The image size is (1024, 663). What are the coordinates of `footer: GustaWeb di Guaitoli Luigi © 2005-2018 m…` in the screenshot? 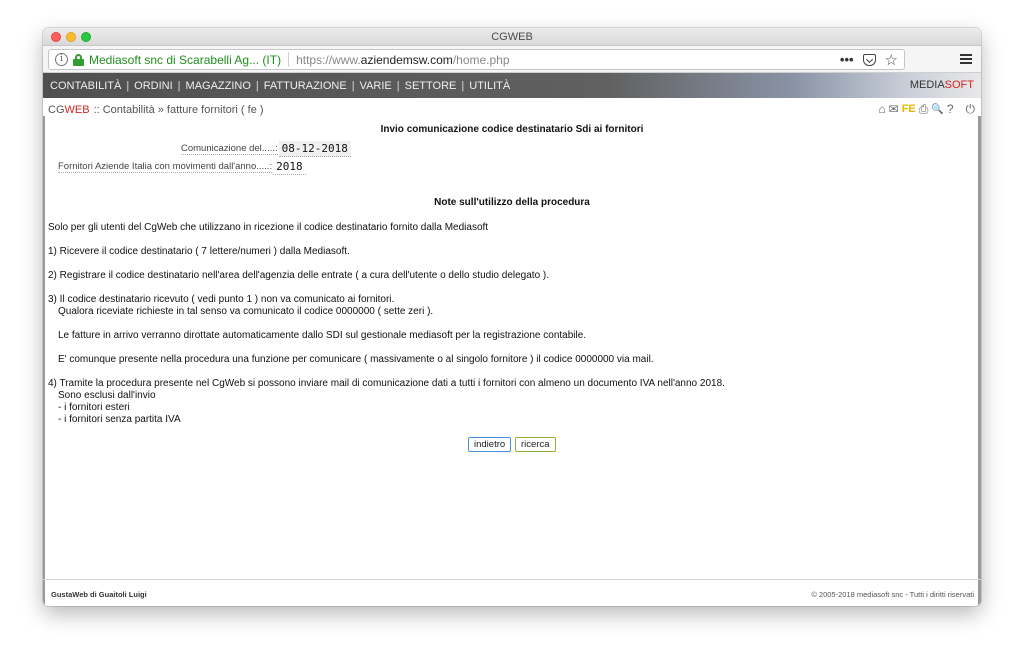 It's located at (512, 592).